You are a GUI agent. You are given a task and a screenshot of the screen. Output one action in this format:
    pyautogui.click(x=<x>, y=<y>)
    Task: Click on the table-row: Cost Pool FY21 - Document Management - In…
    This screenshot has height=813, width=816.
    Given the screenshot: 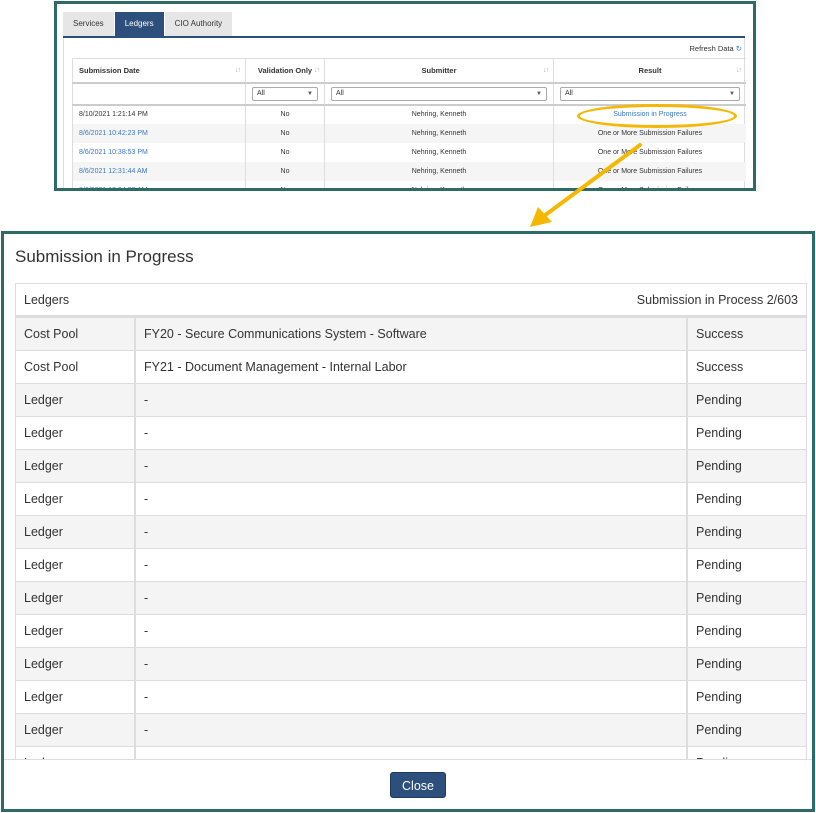 What is the action you would take?
    pyautogui.click(x=411, y=367)
    